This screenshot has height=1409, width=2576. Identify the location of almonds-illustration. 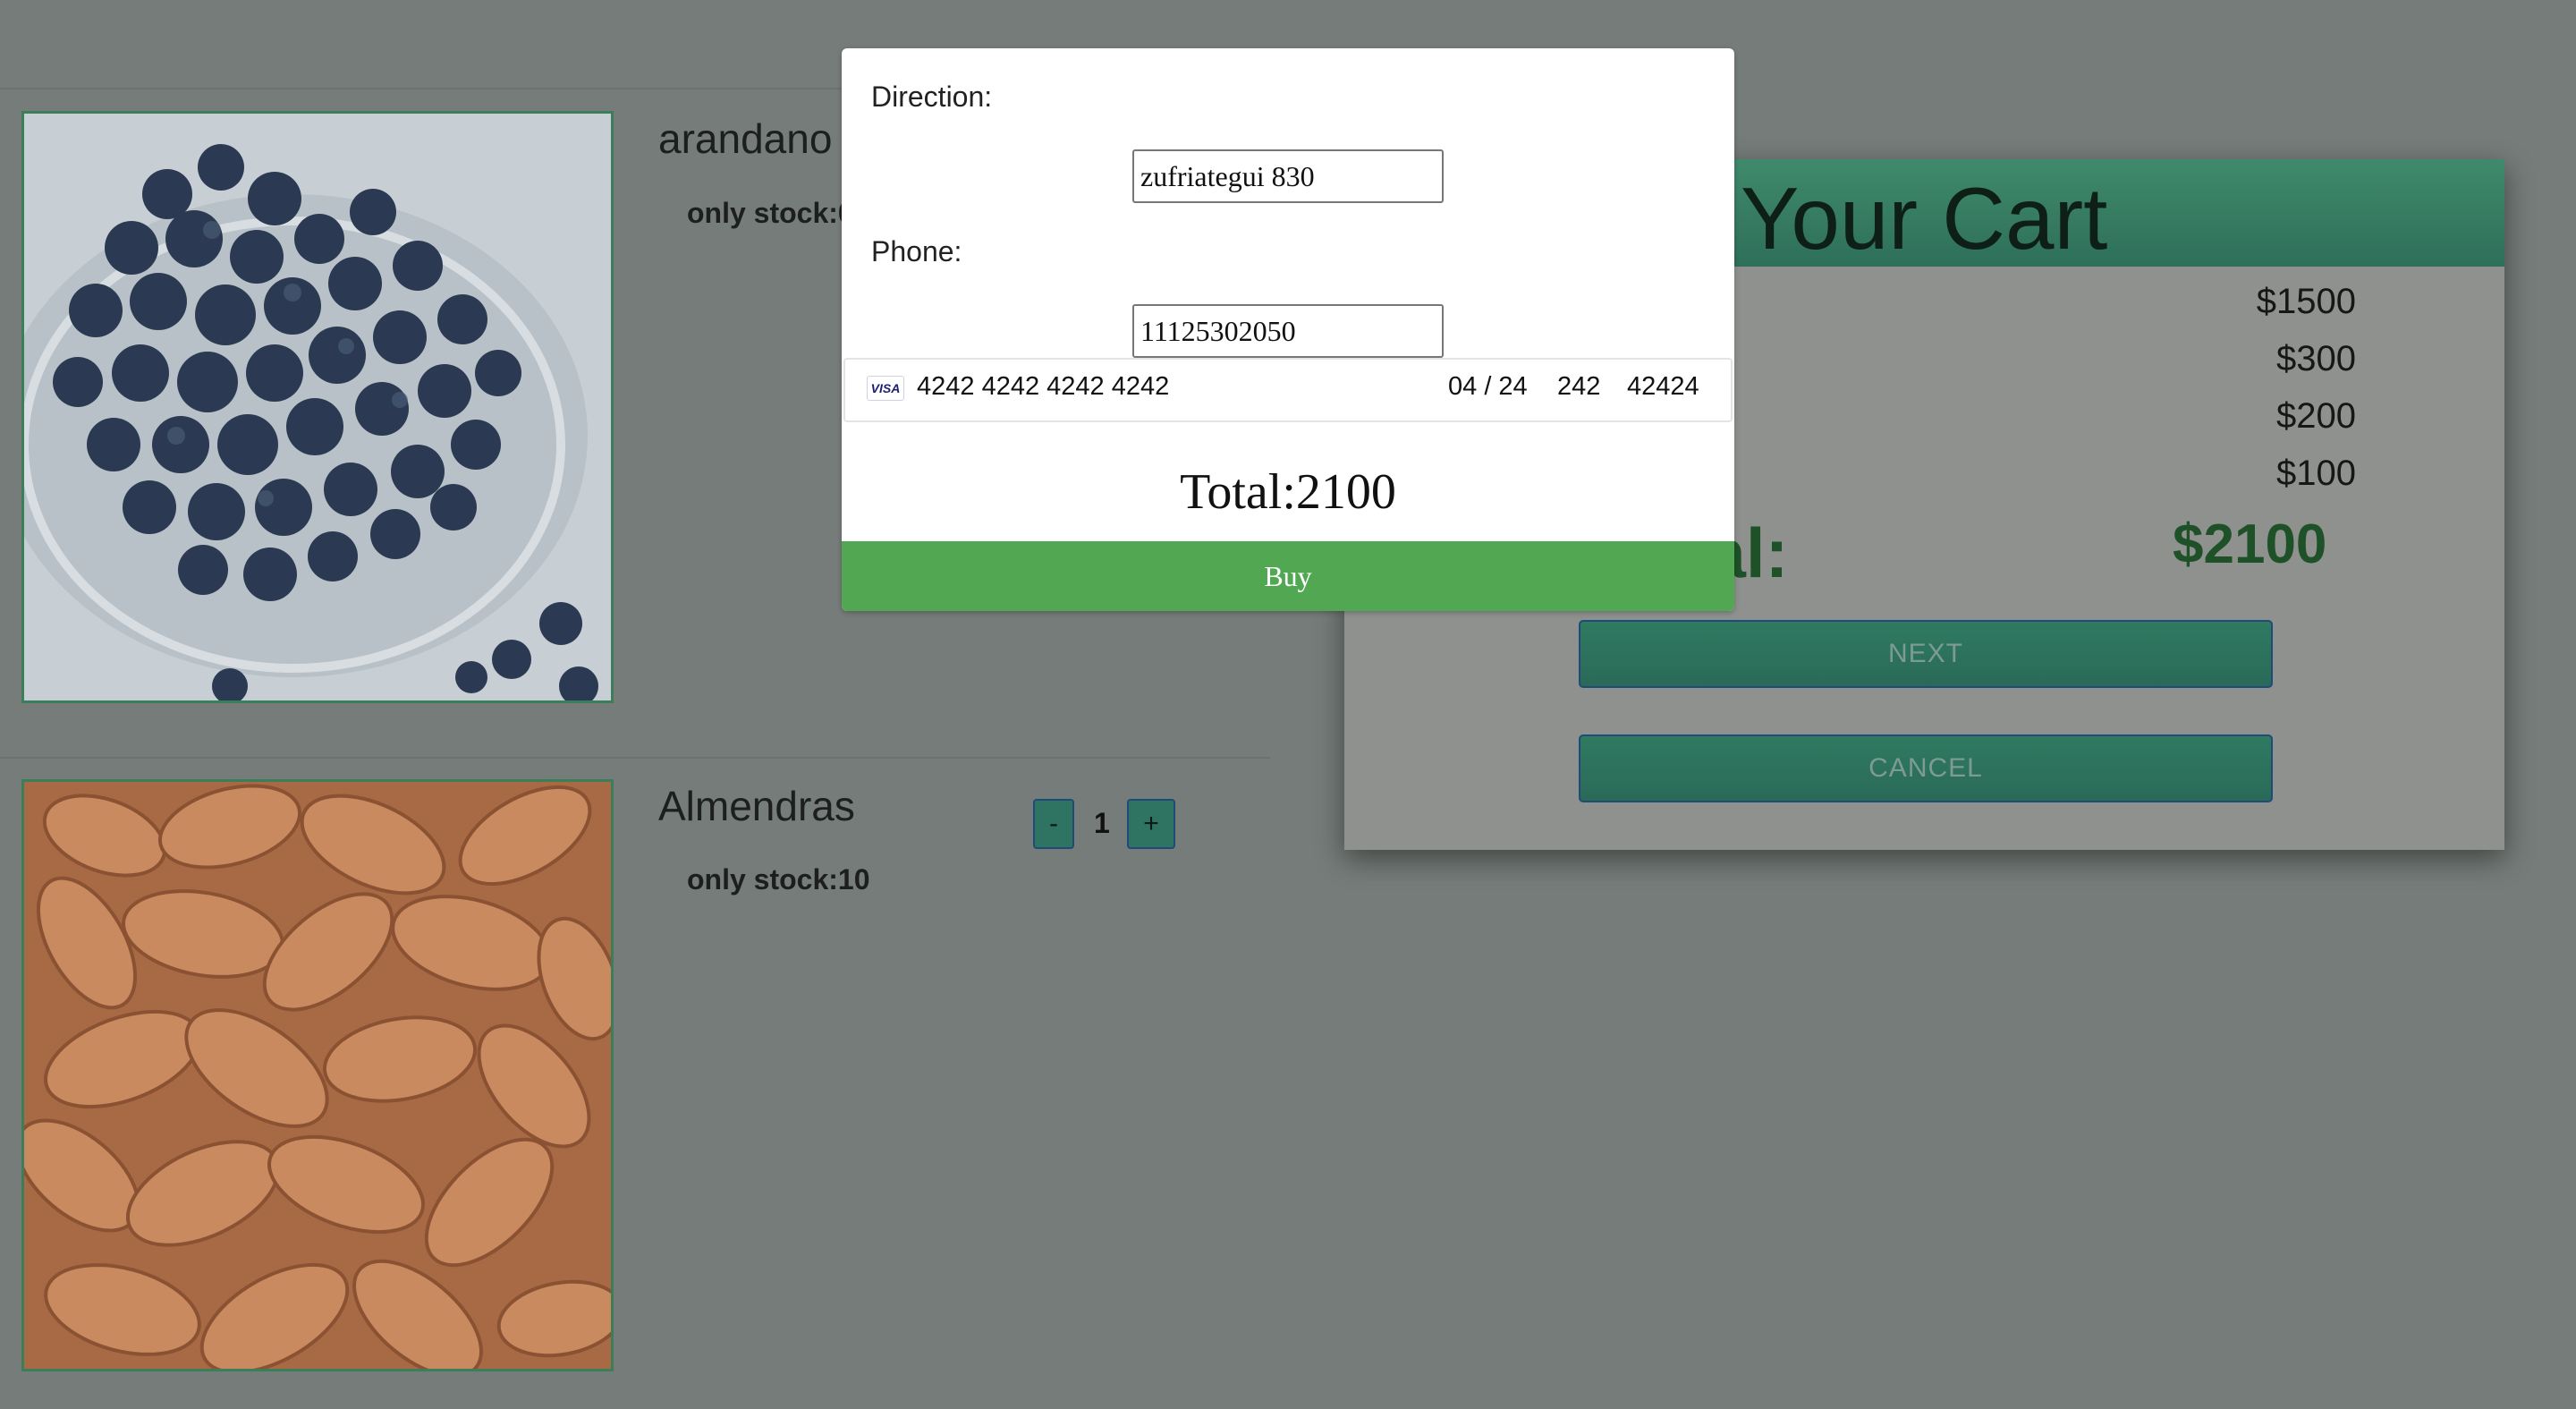
(317, 1075).